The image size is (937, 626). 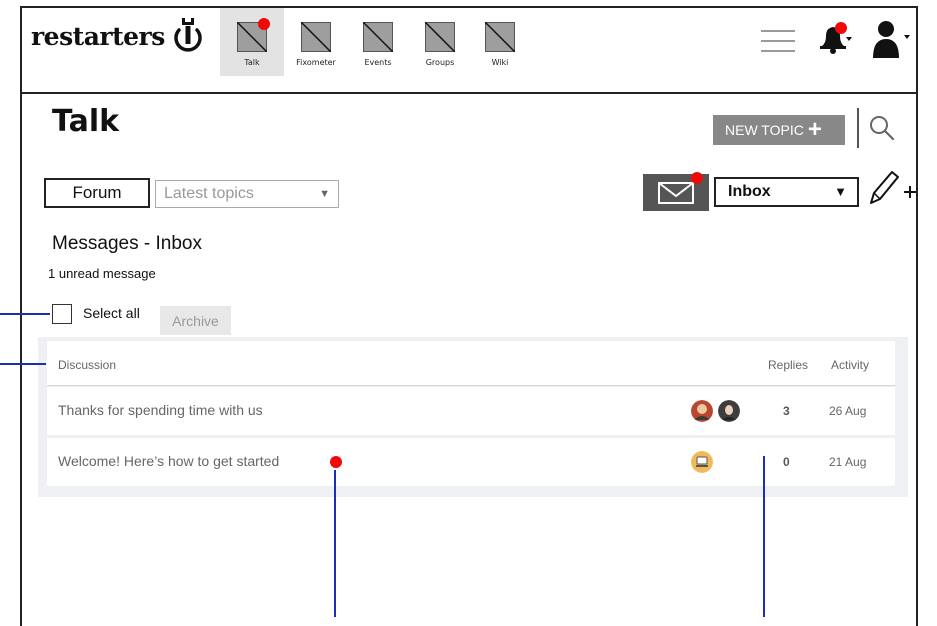 What do you see at coordinates (127, 243) in the screenshot?
I see `messages-heading: Messages - Inbox` at bounding box center [127, 243].